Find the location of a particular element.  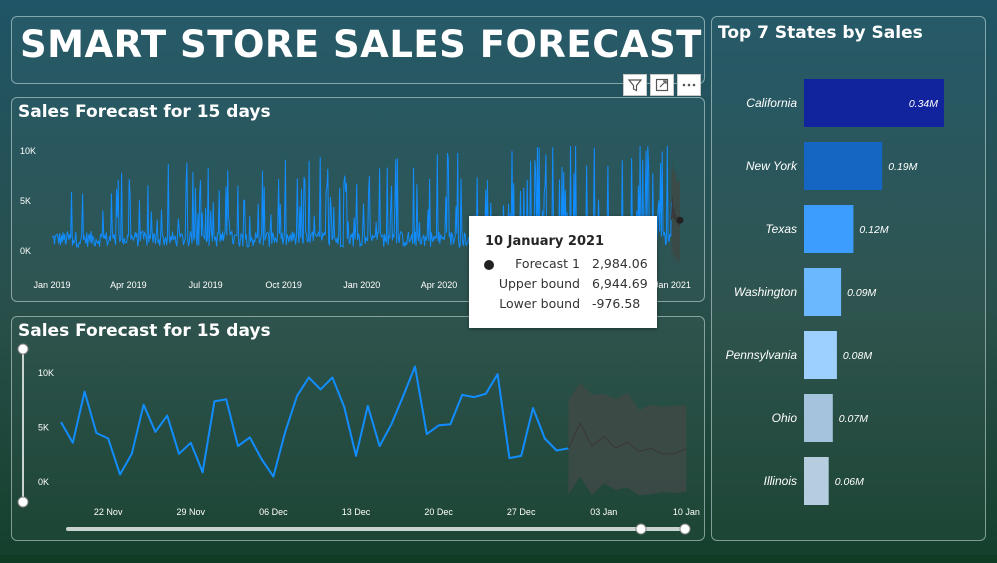

tooltip-row-lower: Lower bound -976.58 is located at coordinates (563, 305).